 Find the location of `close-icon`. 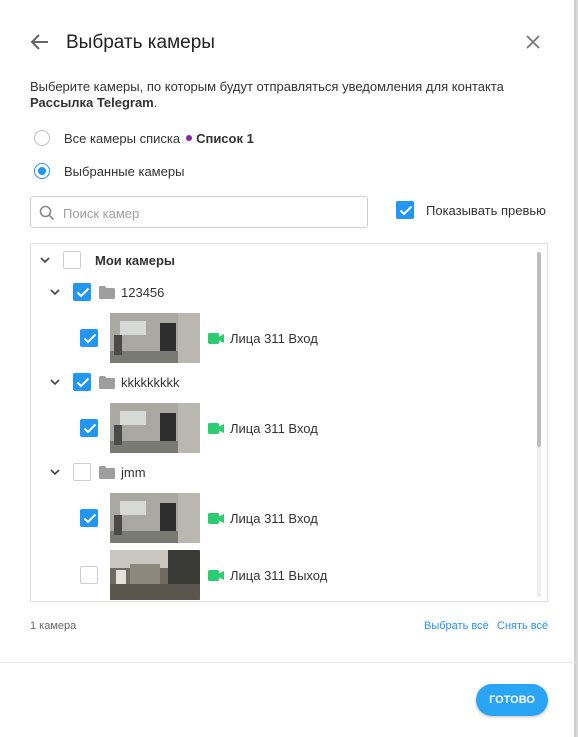

close-icon is located at coordinates (533, 42).